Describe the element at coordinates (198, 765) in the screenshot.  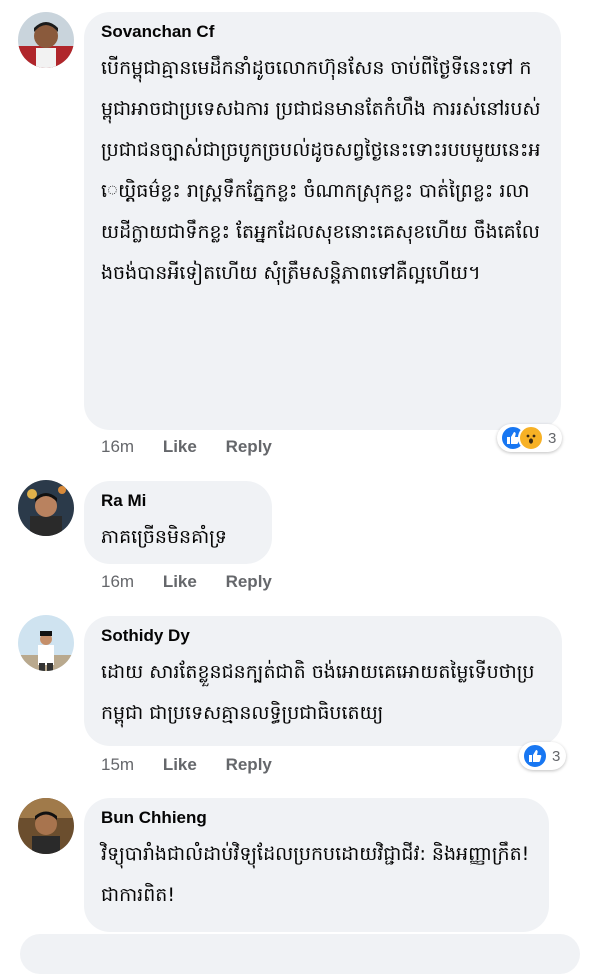
I see `comment-actions: 15m Like Reply` at that location.